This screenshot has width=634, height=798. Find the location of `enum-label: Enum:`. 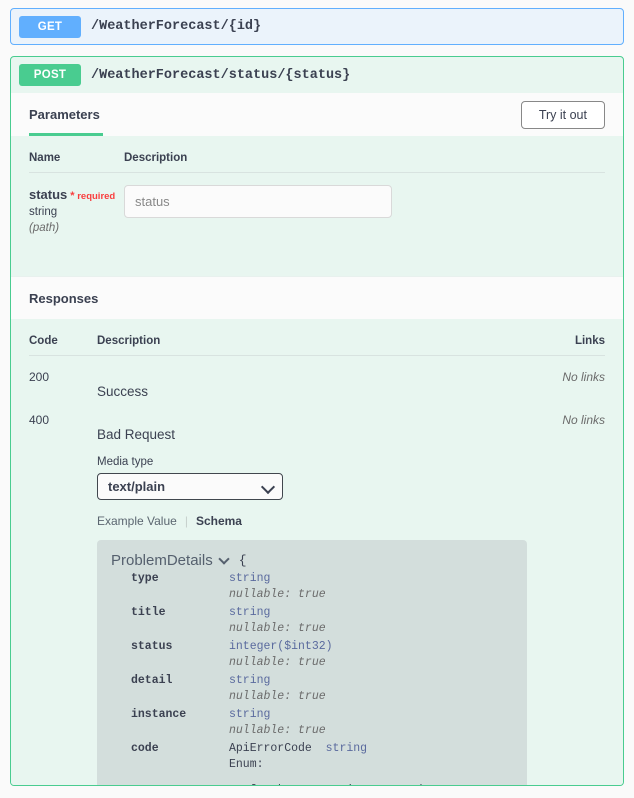

enum-label: Enum: is located at coordinates (246, 764).